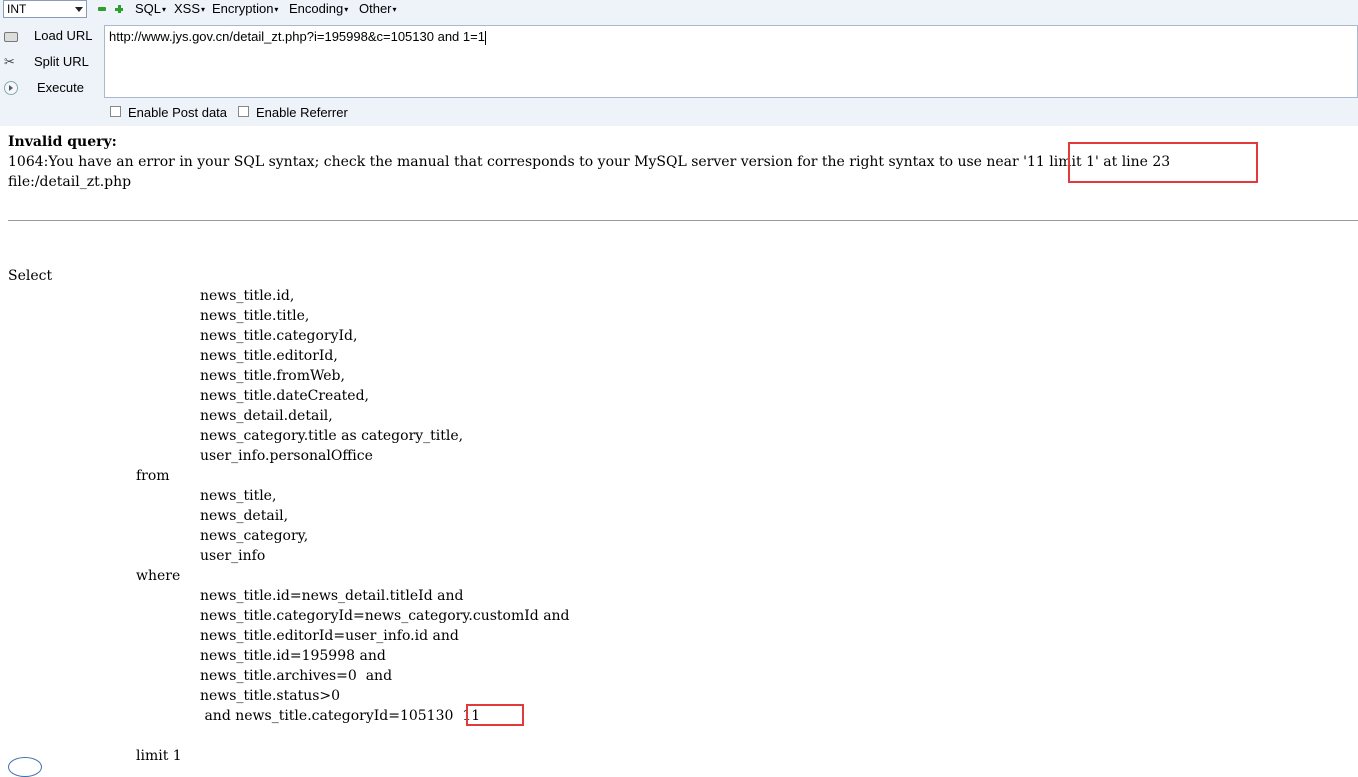 The width and height of the screenshot is (1358, 777). Describe the element at coordinates (340, 716) in the screenshot. I see `sql-line: and news_title.categoryId=105130 11` at that location.